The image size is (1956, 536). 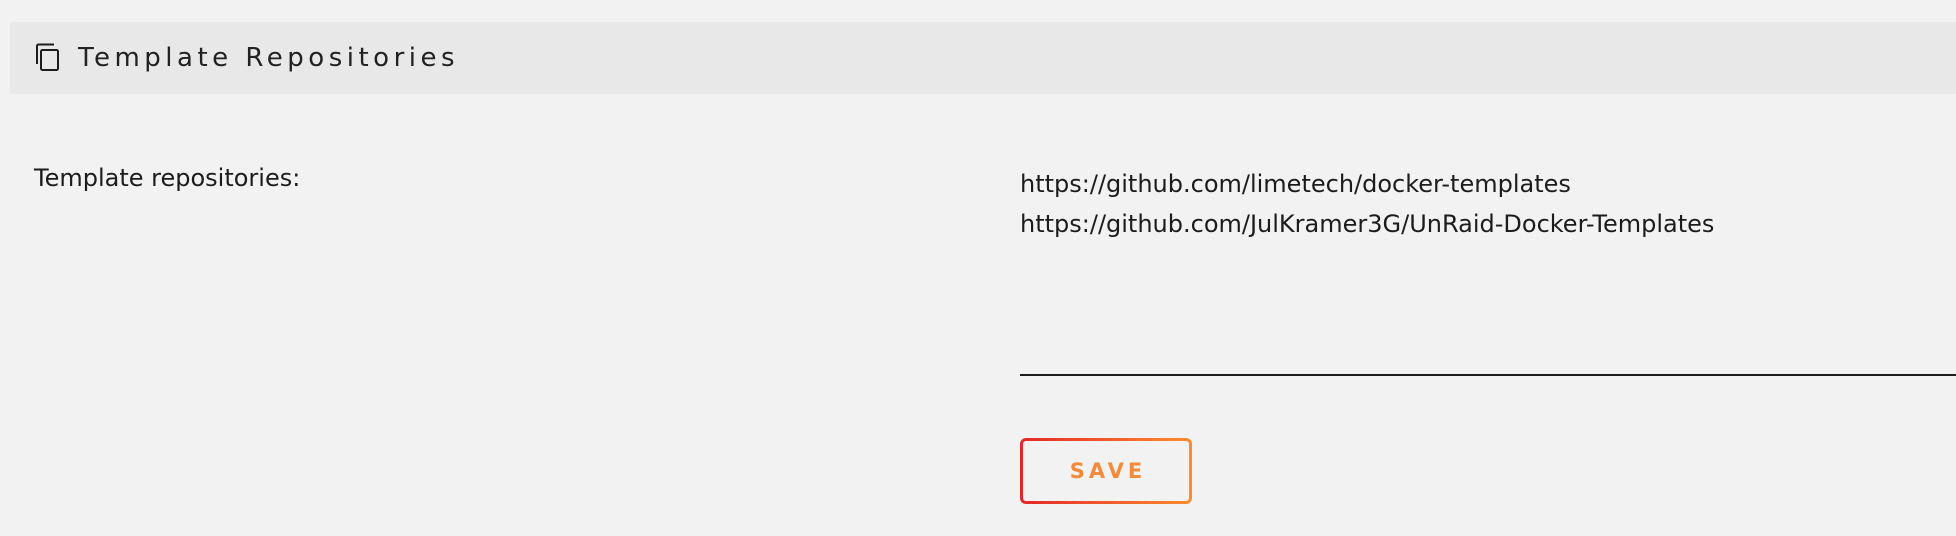 I want to click on template-repositories-label: Template repositories:, so click(x=167, y=178).